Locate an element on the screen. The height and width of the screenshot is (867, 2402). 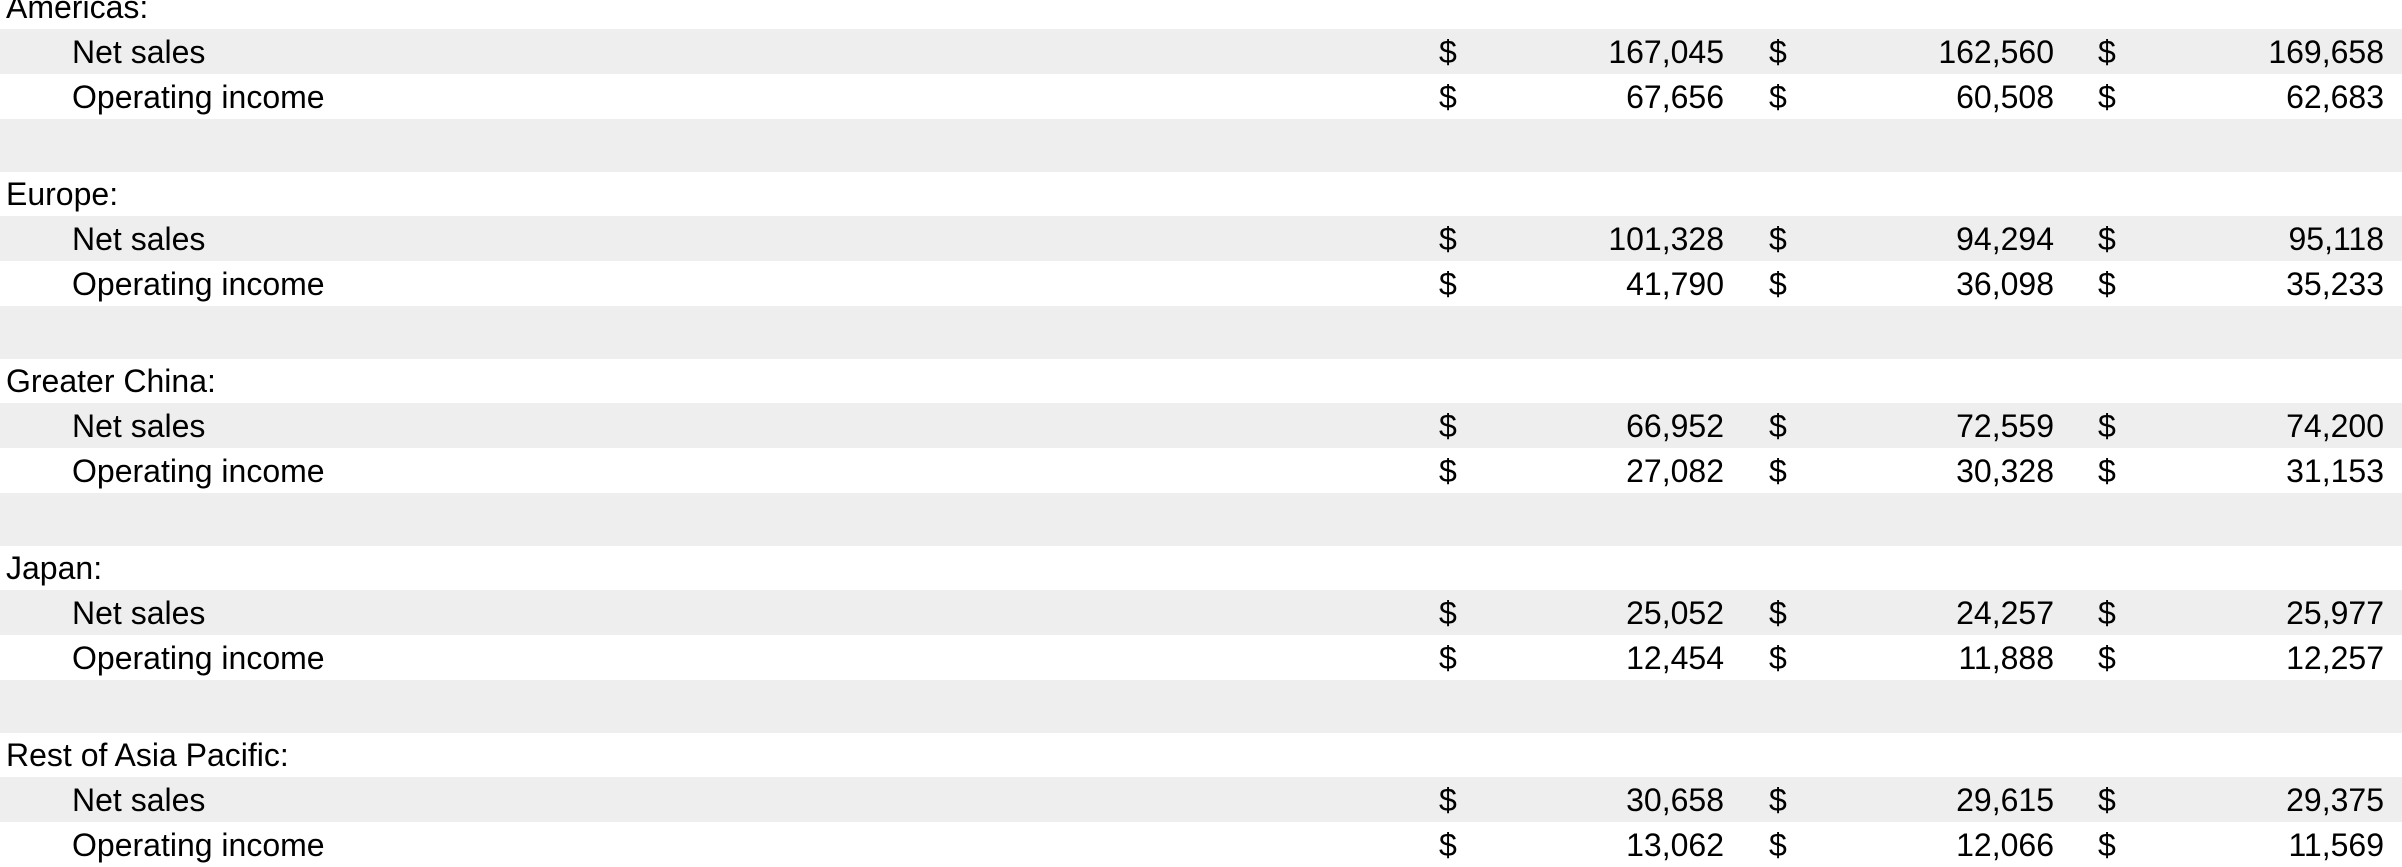
value-cell: 60,508 is located at coordinates (2005, 97).